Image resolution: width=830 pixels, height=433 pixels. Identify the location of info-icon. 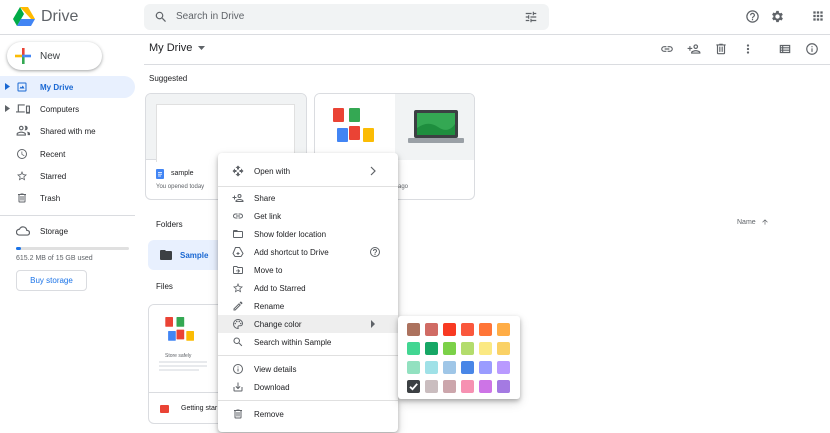
(812, 49).